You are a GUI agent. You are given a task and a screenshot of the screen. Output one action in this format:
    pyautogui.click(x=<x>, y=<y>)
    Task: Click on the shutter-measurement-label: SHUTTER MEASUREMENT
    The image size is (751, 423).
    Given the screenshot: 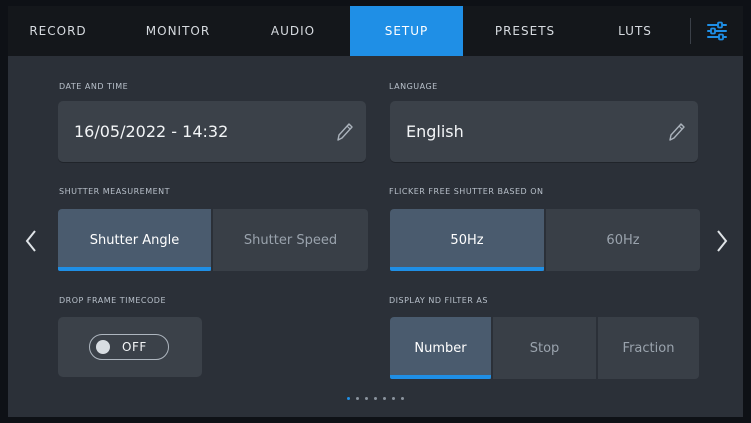 What is the action you would take?
    pyautogui.click(x=115, y=191)
    